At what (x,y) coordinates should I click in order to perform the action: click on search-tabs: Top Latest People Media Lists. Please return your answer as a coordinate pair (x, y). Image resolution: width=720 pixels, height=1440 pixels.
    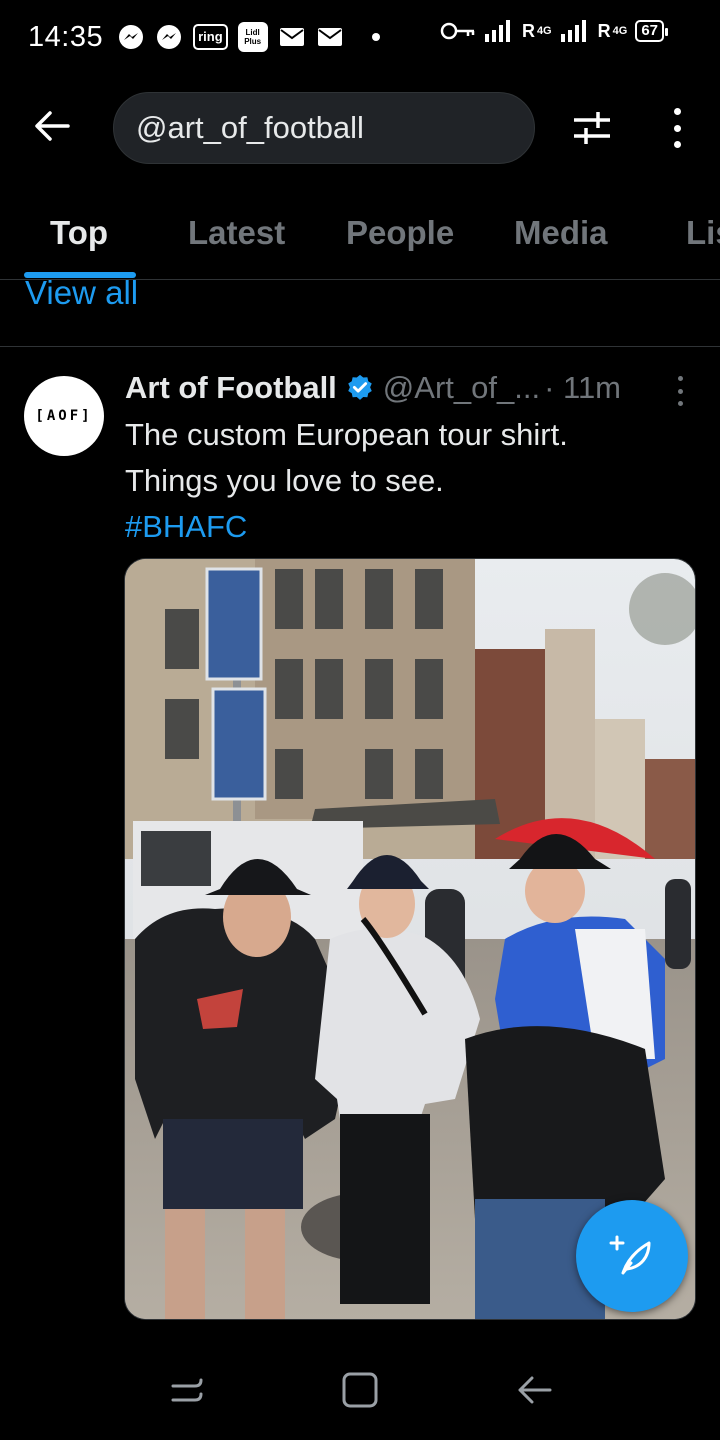
    Looking at the image, I should click on (360, 240).